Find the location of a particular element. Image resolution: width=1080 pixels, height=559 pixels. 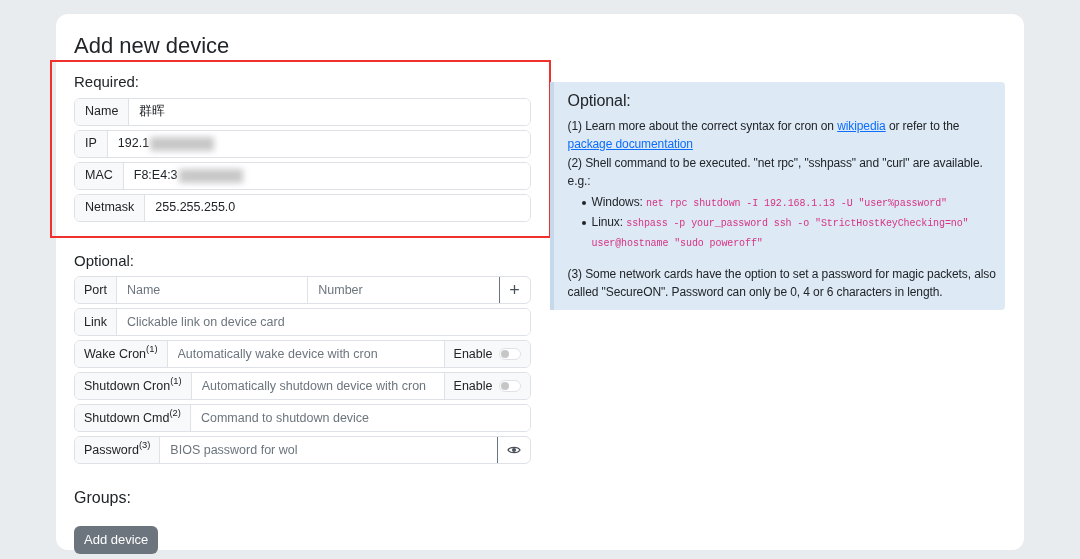

field-label: Wake Cron$^{(1)}$ is located at coordinates (121, 354).